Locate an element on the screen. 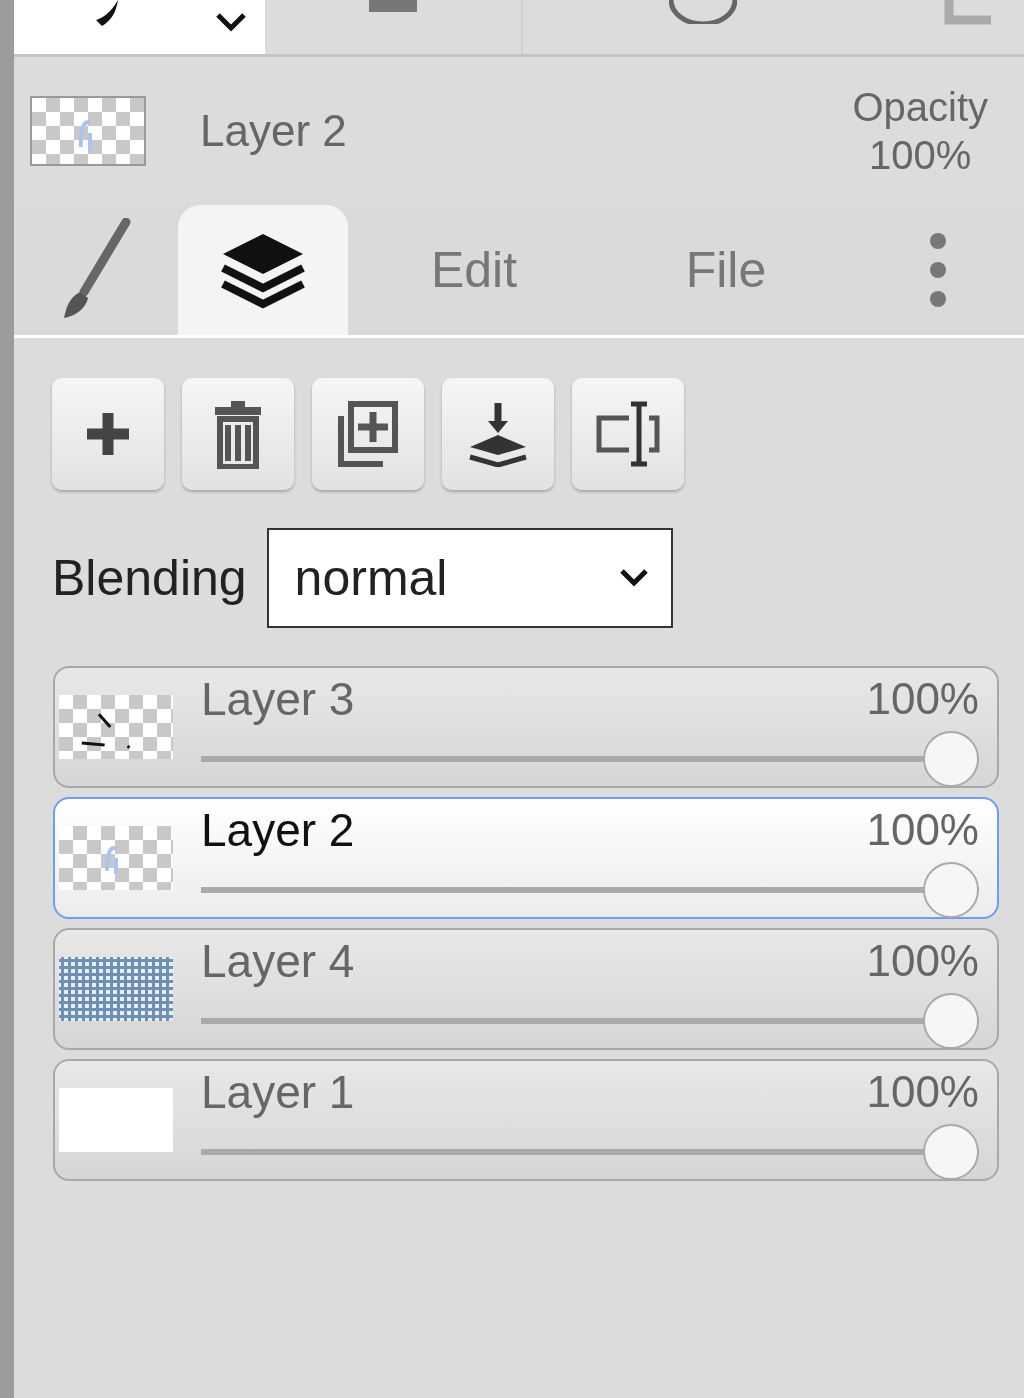 This screenshot has width=1024, height=1398. plus-icon is located at coordinates (108, 434).